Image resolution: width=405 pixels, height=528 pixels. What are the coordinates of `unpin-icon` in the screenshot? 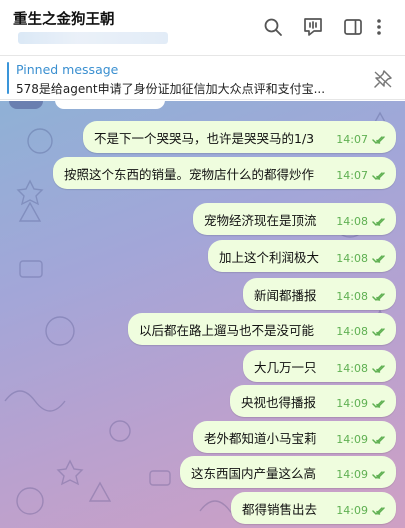 It's located at (383, 79).